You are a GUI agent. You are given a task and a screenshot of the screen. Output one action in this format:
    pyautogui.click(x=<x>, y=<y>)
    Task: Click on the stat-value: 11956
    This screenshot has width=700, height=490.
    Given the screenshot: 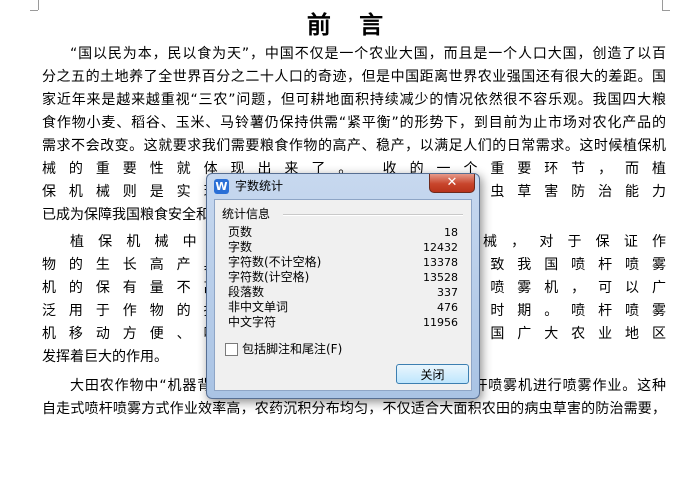 What is the action you would take?
    pyautogui.click(x=440, y=322)
    